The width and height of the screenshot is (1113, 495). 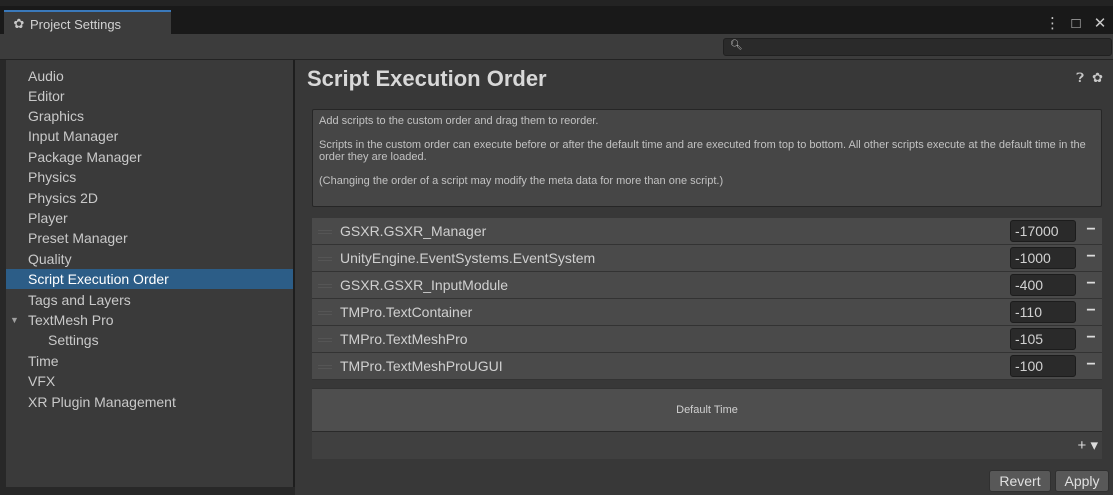 I want to click on maximize-icon: □, so click(x=1076, y=23).